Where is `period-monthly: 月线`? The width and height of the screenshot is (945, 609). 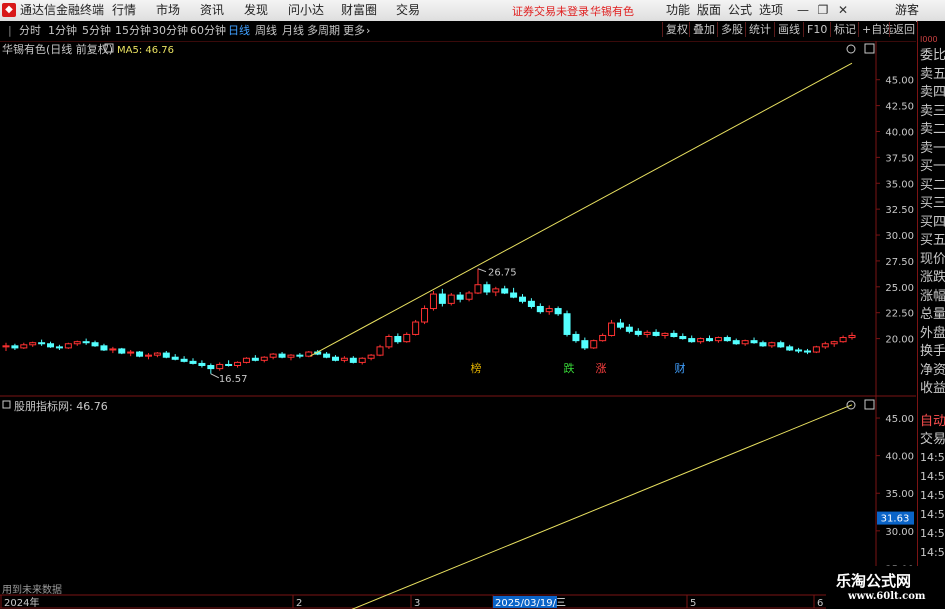
period-monthly: 月线 is located at coordinates (293, 30).